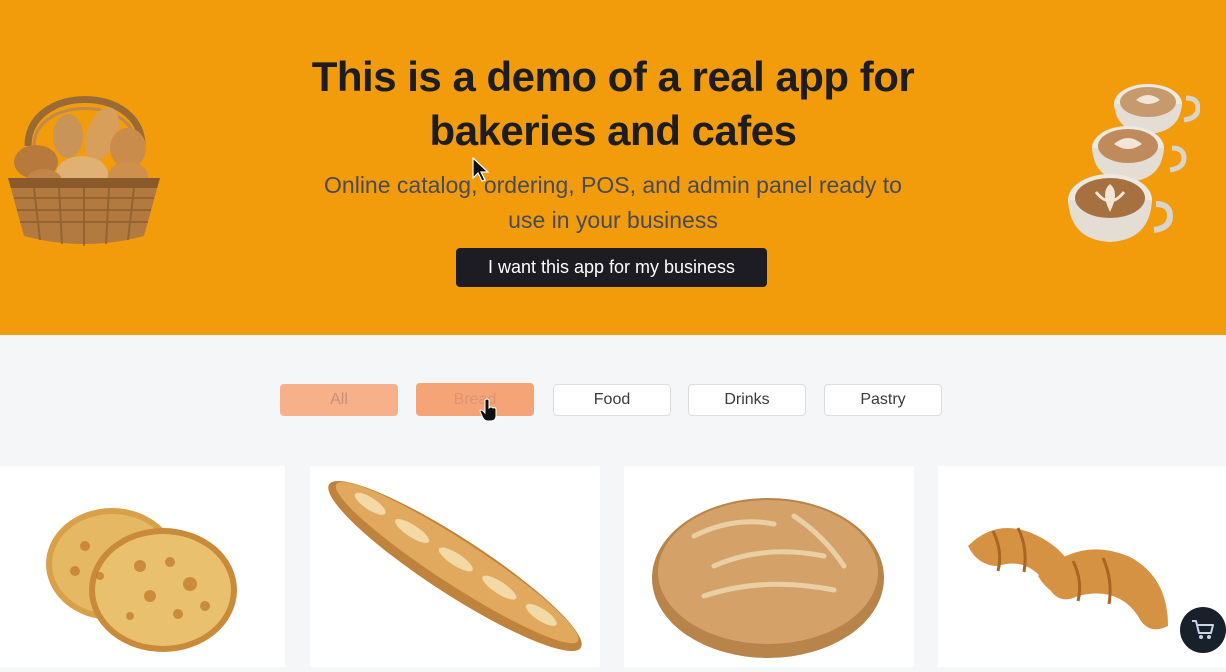  What do you see at coordinates (883, 400) in the screenshot?
I see `filter-pastry: Pastry` at bounding box center [883, 400].